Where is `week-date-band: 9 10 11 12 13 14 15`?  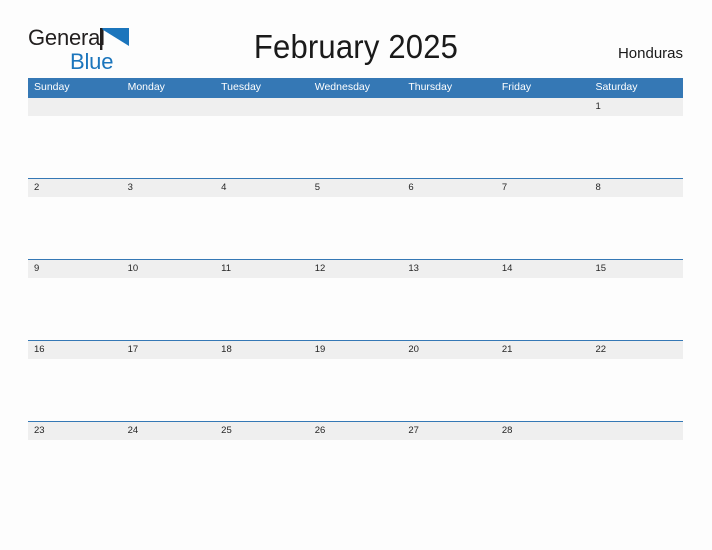
week-date-band: 9 10 11 12 13 14 15 is located at coordinates (355, 269).